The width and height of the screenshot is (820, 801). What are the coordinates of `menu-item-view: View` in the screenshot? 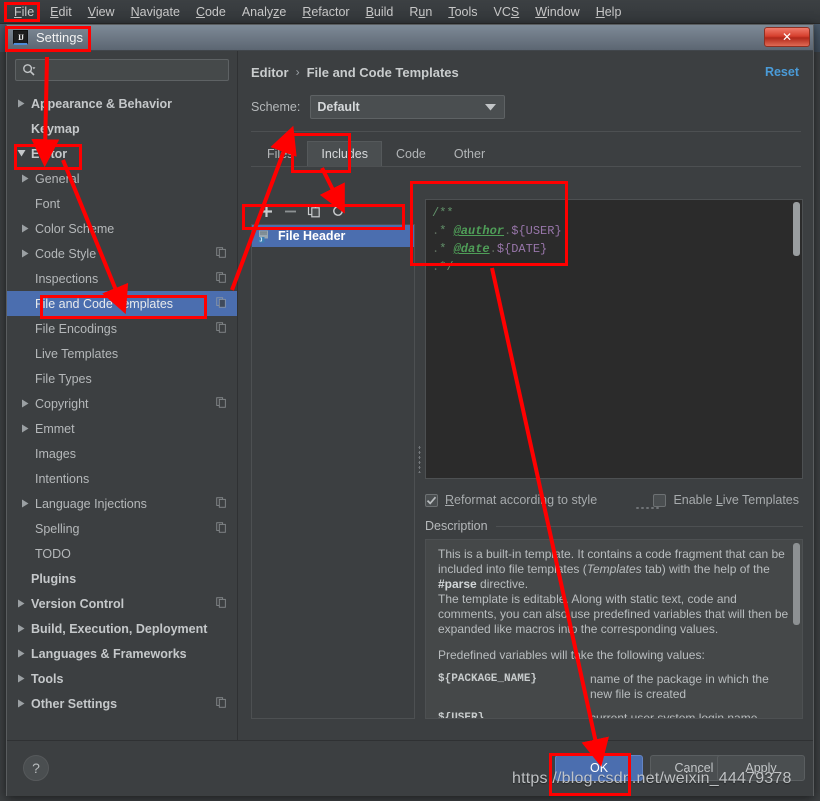 It's located at (101, 12).